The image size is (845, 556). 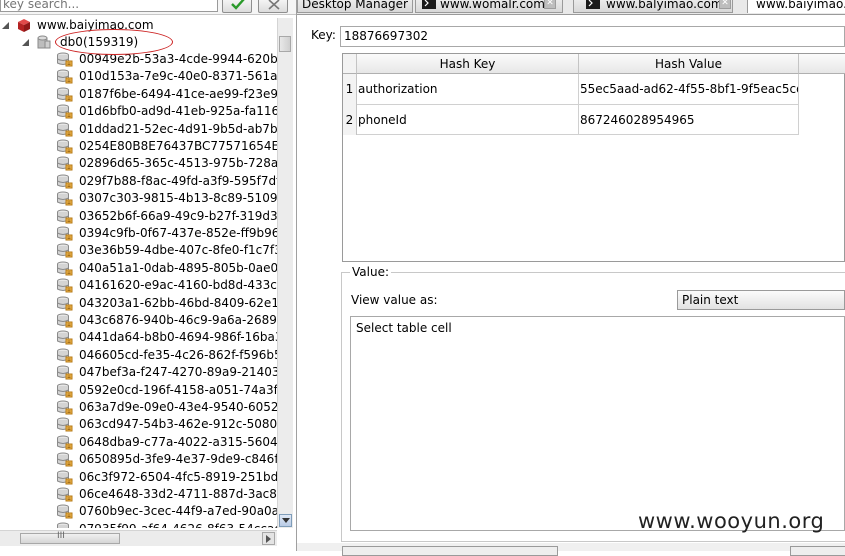 What do you see at coordinates (489, 6) in the screenshot?
I see `tab-womalr: www.womalr.com ✕` at bounding box center [489, 6].